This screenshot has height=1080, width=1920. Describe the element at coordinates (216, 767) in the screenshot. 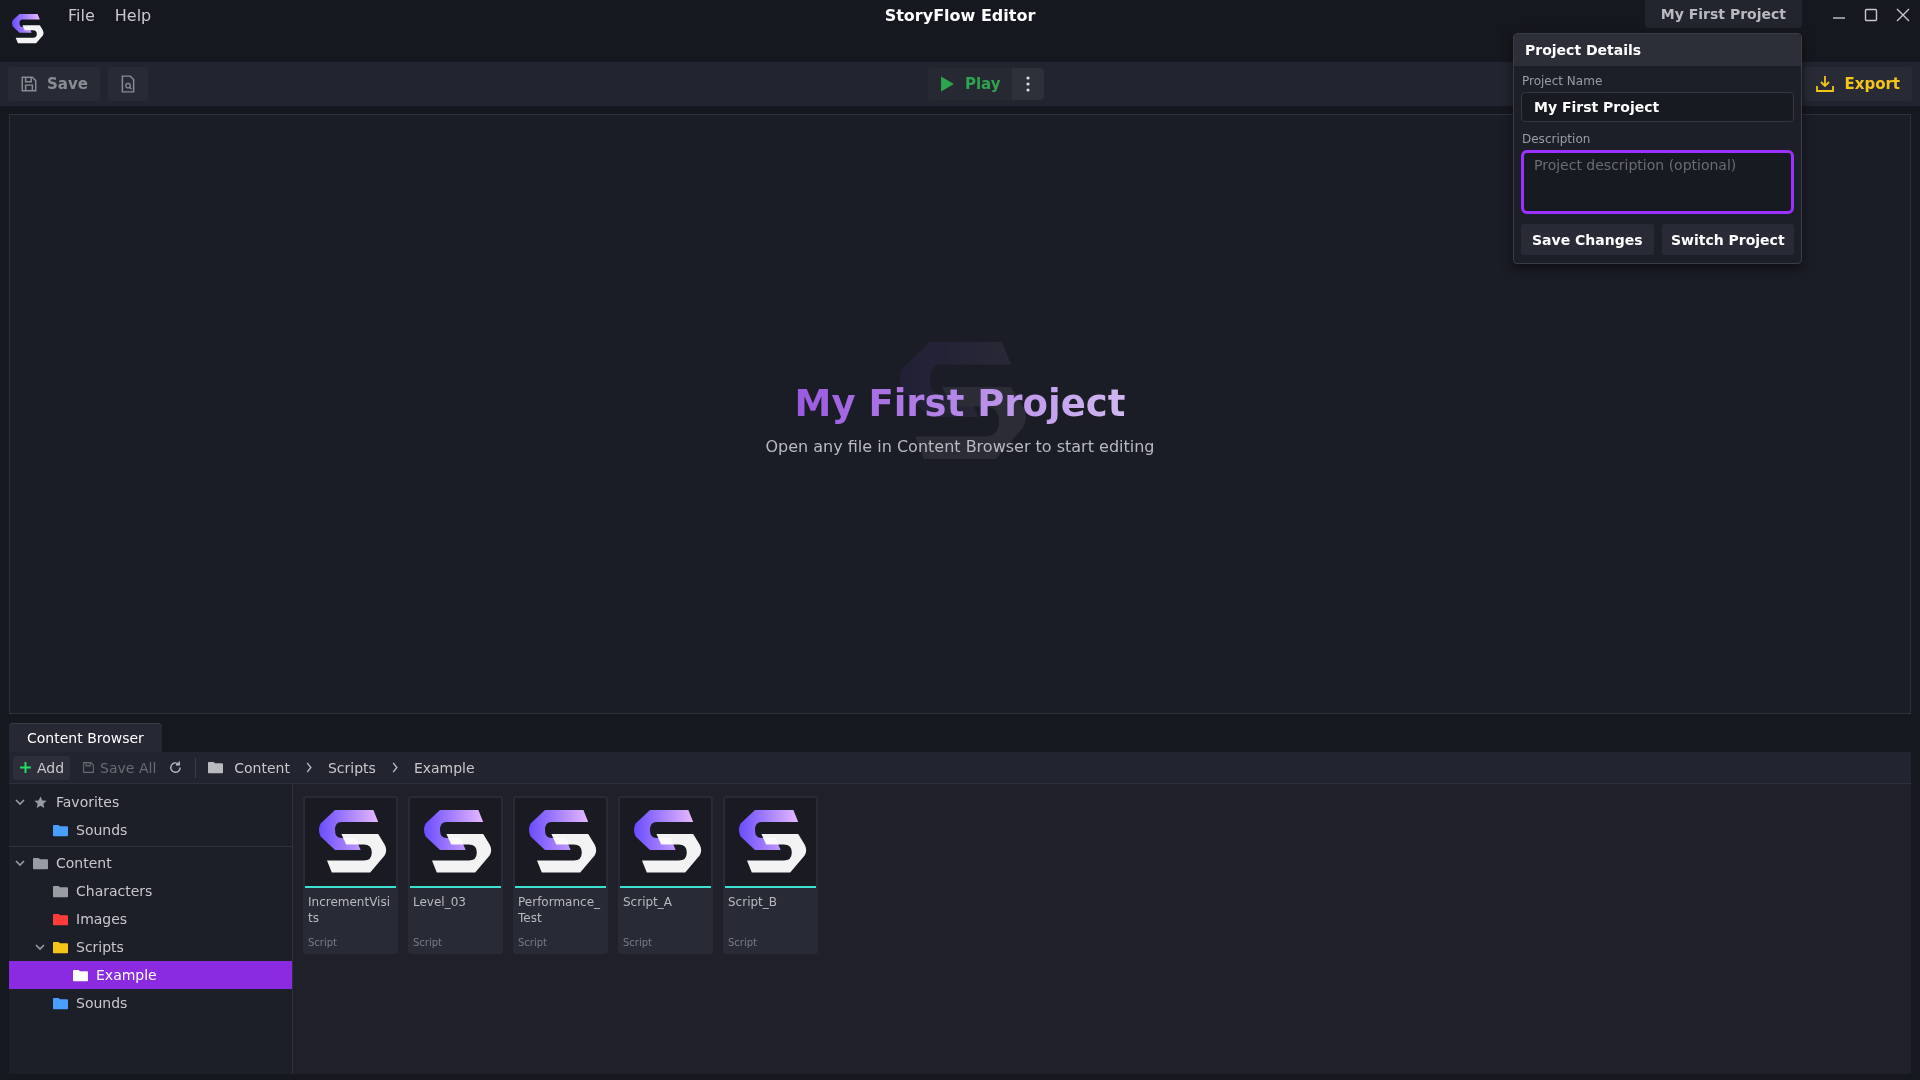

I see `folder-icon` at that location.